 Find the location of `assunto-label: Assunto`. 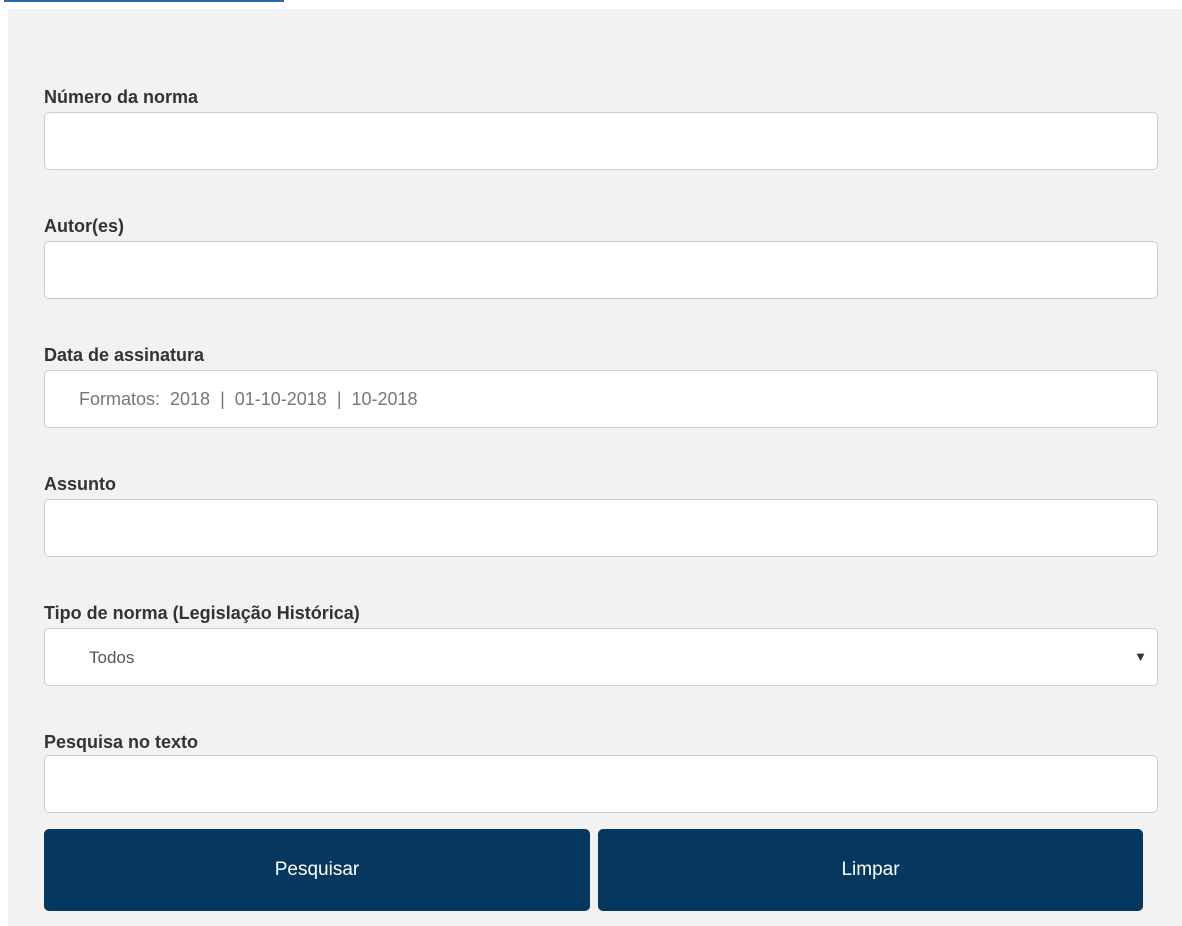

assunto-label: Assunto is located at coordinates (80, 484).